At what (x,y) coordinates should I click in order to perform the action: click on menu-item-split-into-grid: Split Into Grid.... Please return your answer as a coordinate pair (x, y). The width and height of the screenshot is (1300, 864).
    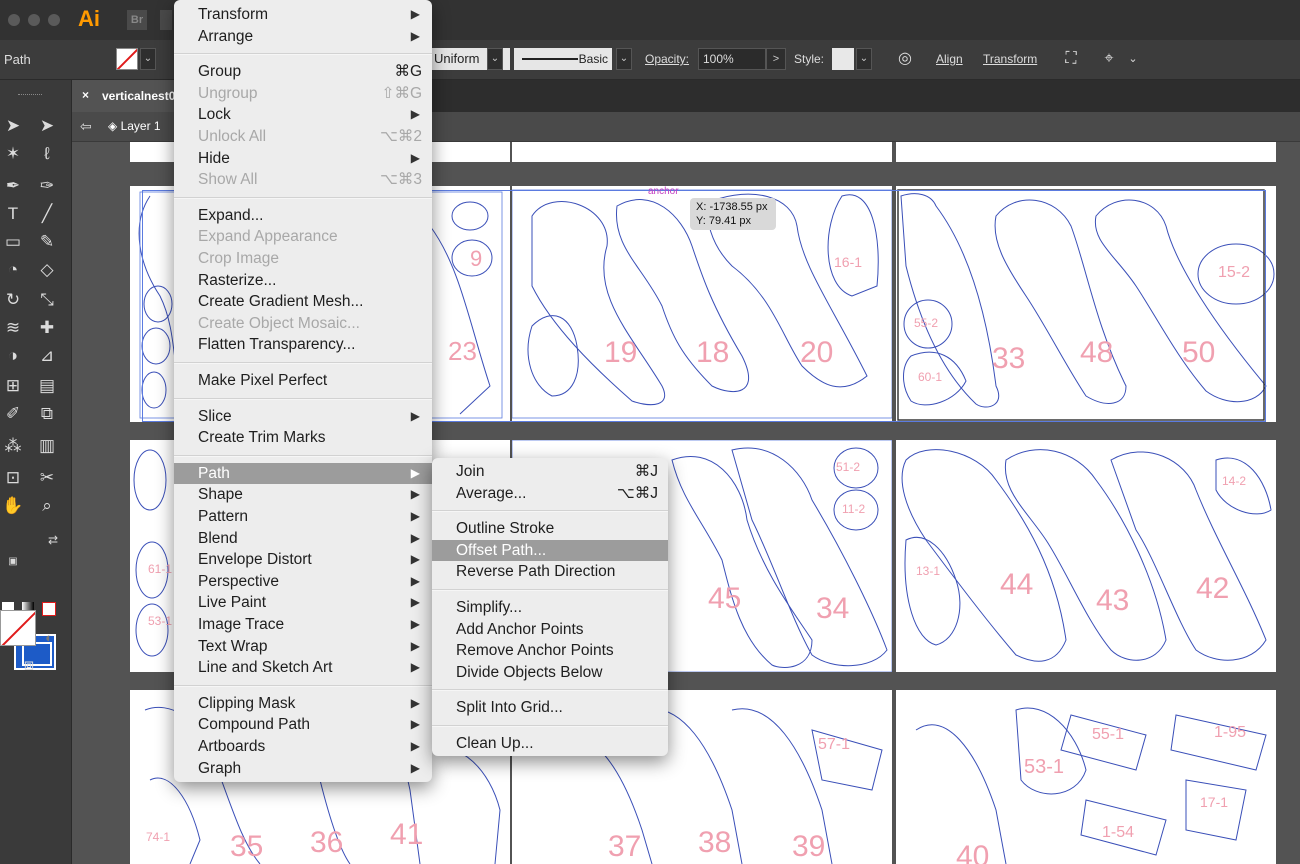
    Looking at the image, I should click on (550, 707).